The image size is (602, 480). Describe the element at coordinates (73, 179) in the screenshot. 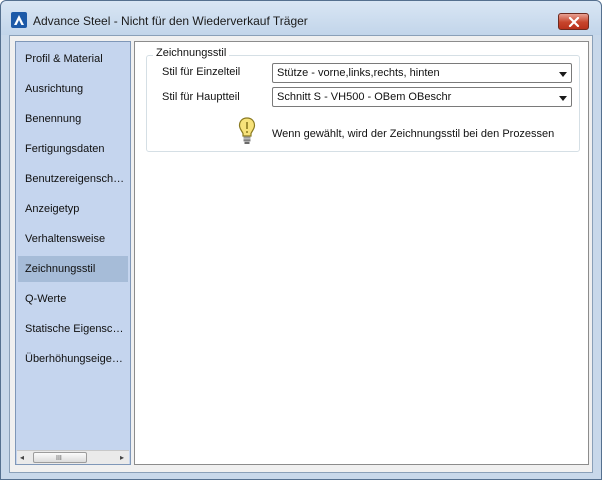

I see `sidebar-item-benutzereigenschaften: Benutzereigenschaften` at that location.